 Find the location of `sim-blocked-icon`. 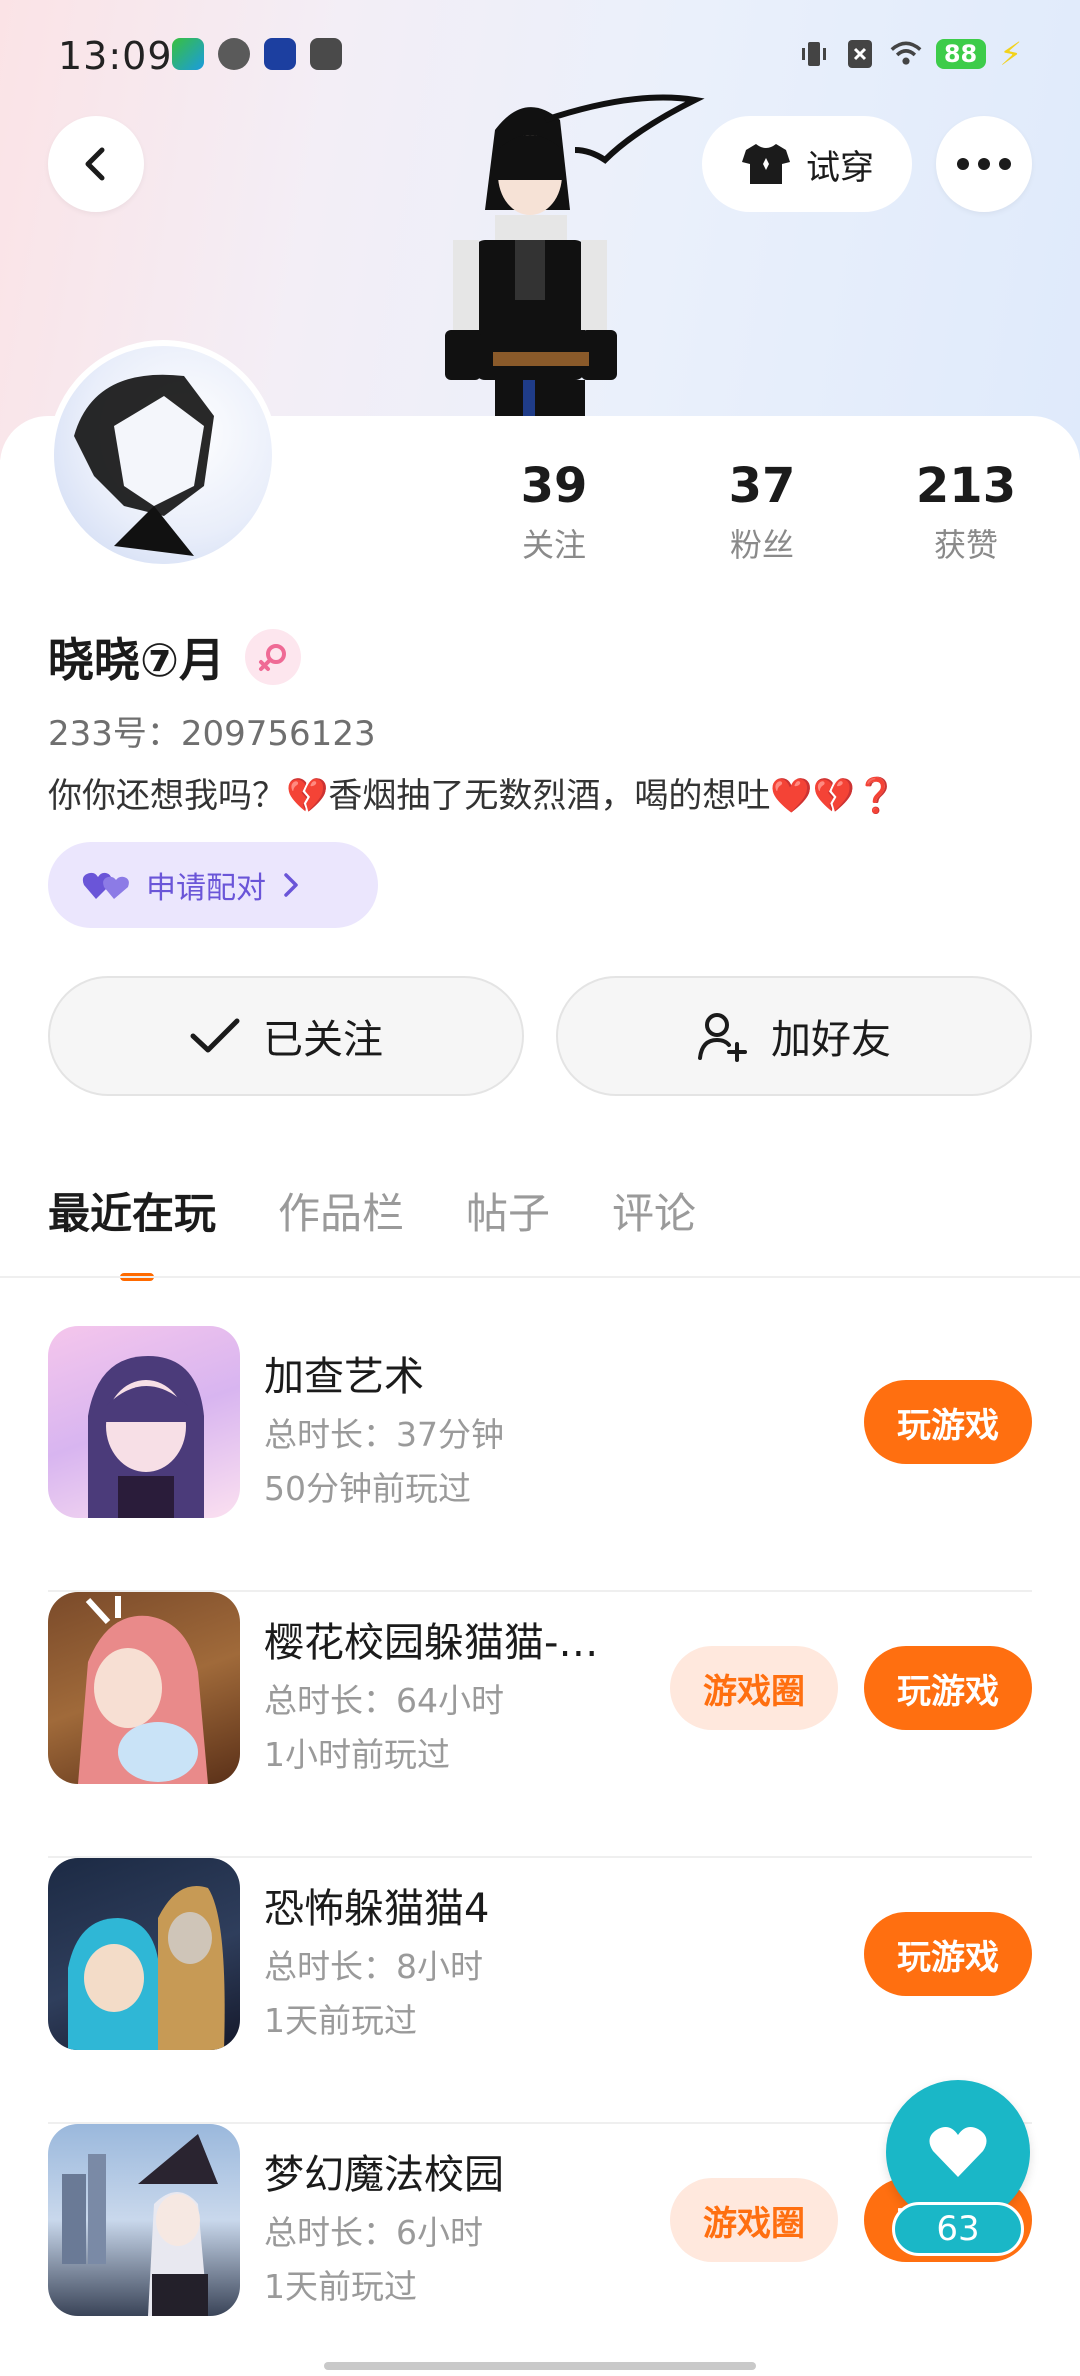

sim-blocked-icon is located at coordinates (860, 54).